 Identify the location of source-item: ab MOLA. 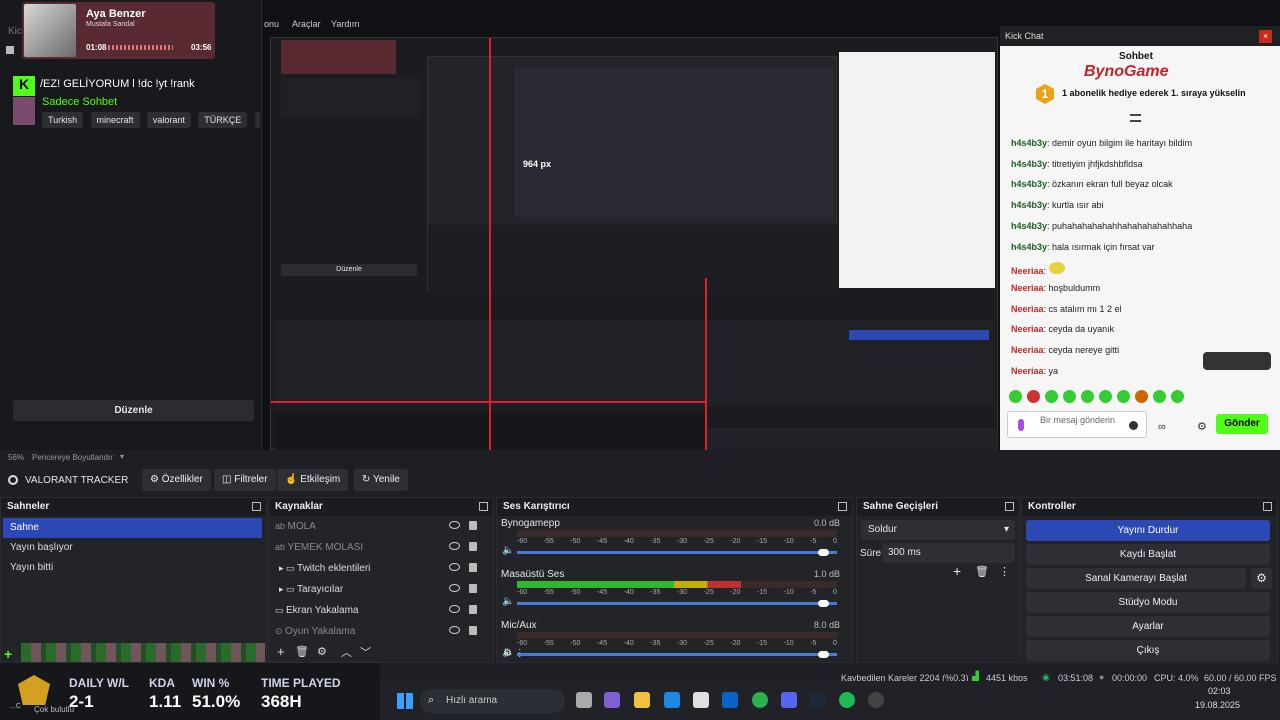
(381, 526).